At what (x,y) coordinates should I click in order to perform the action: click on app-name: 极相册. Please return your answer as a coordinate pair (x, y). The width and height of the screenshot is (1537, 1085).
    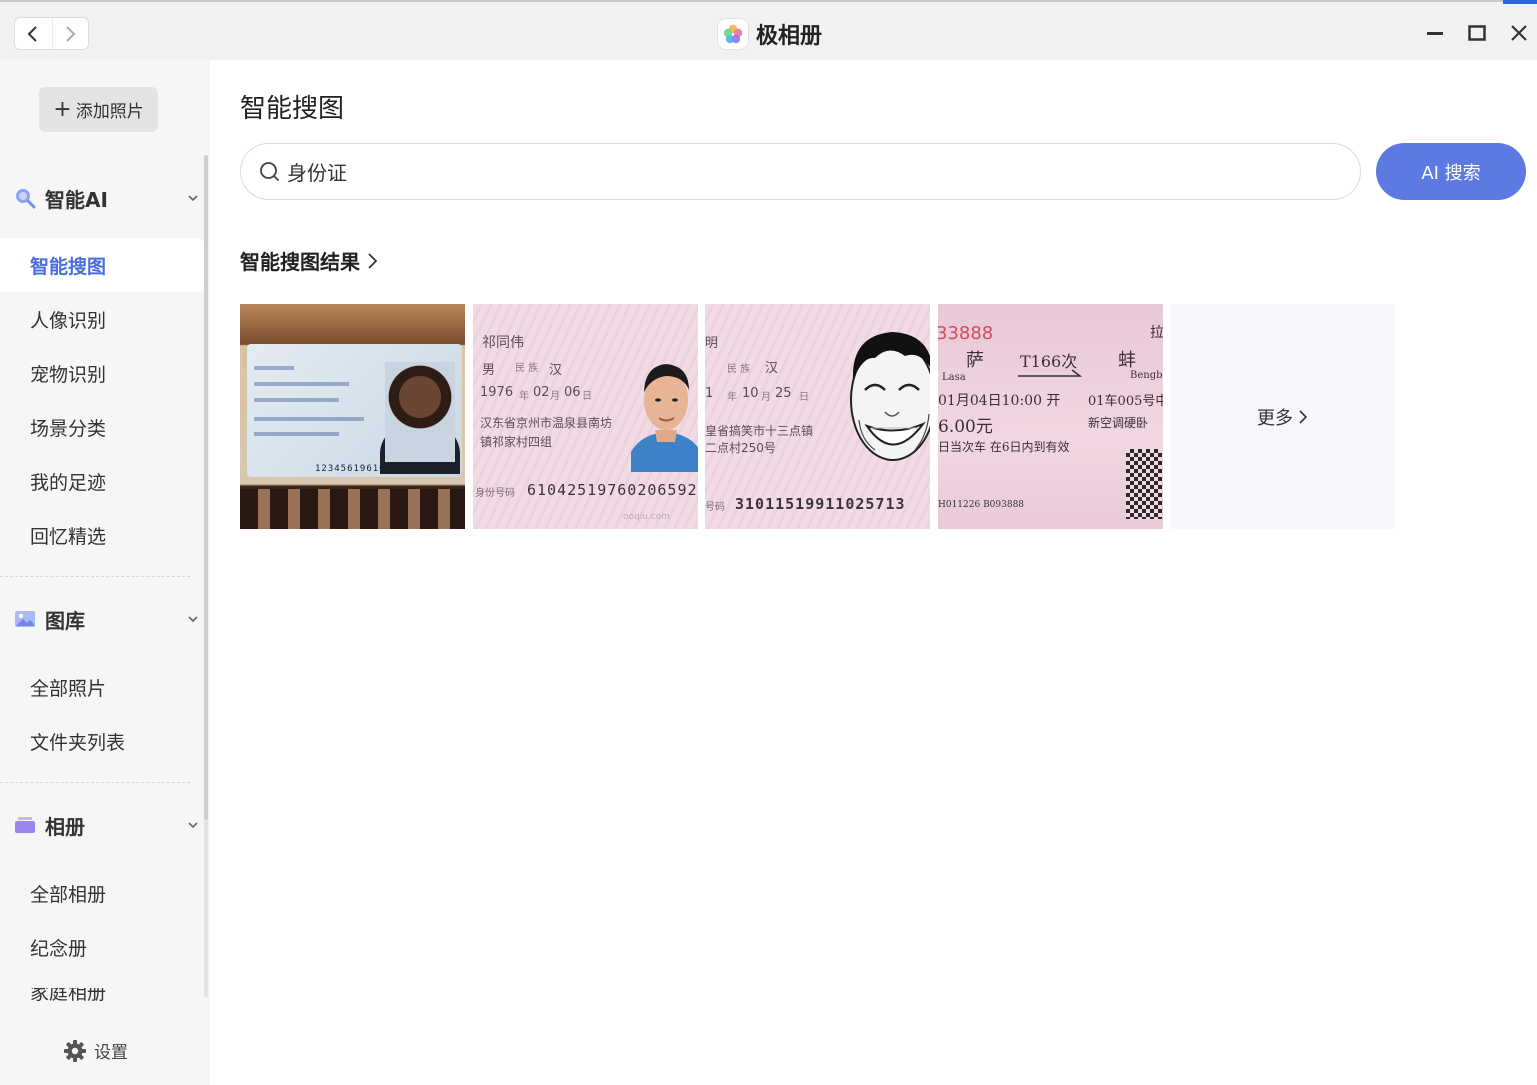
    Looking at the image, I should click on (789, 36).